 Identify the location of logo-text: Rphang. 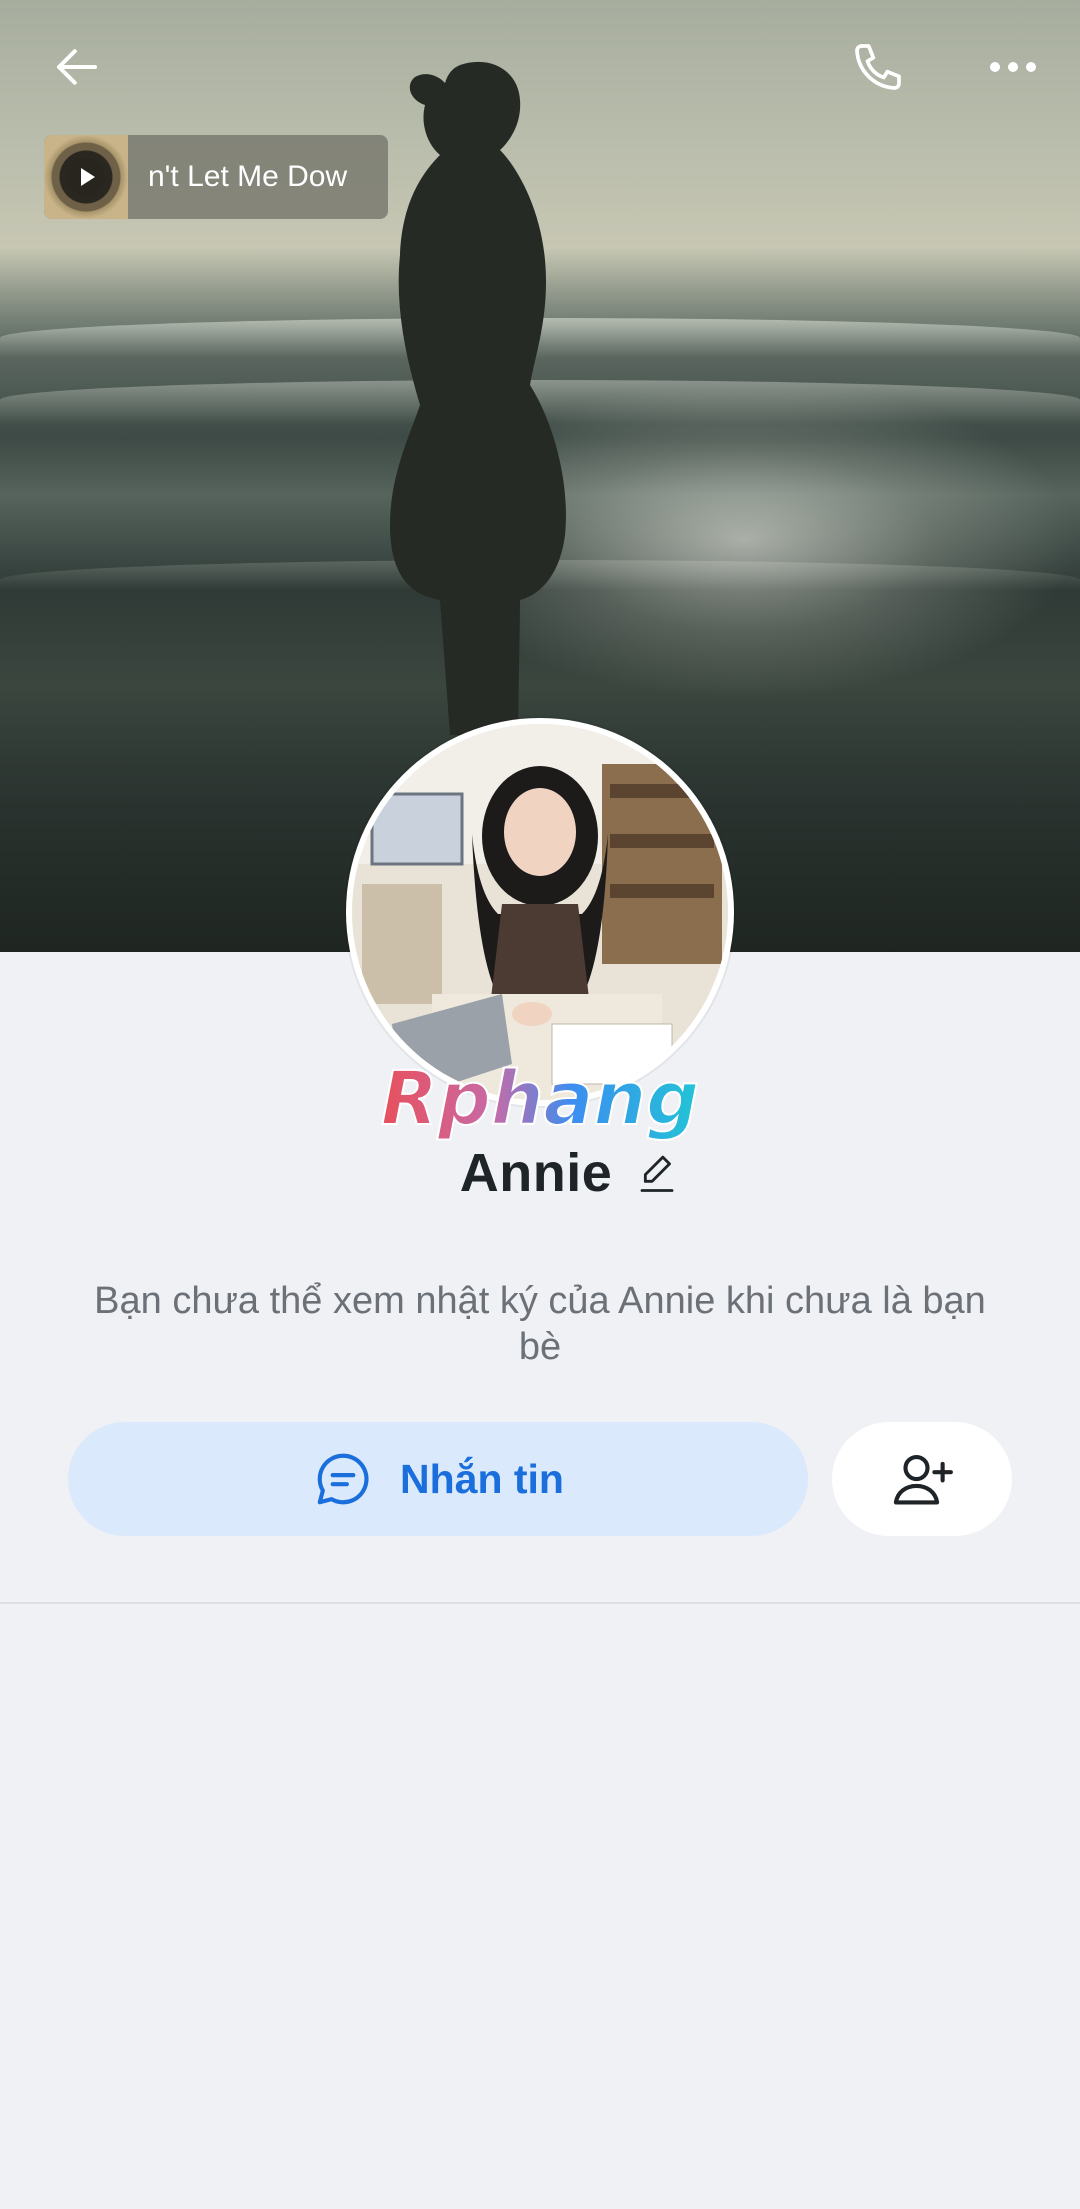
(540, 1100).